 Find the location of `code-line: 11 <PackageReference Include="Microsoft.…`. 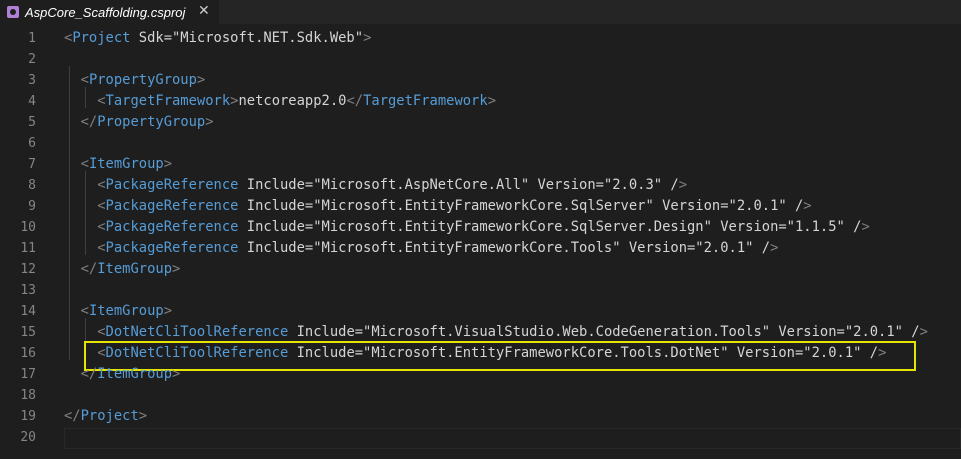

code-line: 11 <PackageReference Include="Microsoft.… is located at coordinates (480, 248).